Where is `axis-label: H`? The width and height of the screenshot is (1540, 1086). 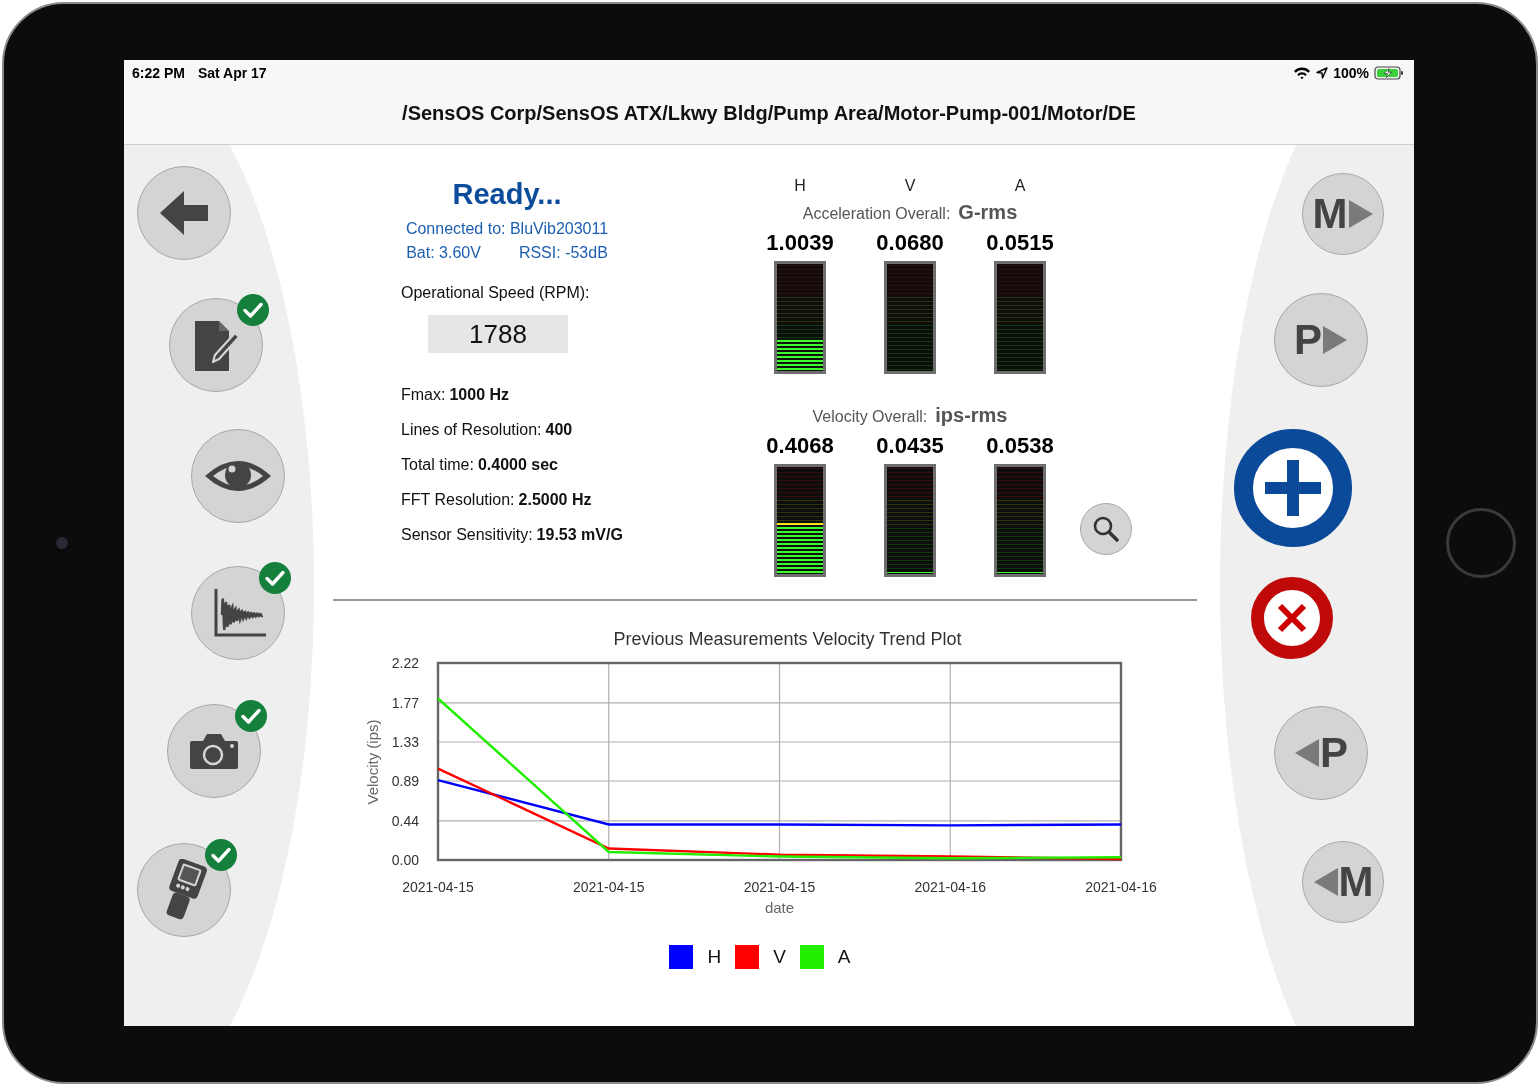 axis-label: H is located at coordinates (800, 186).